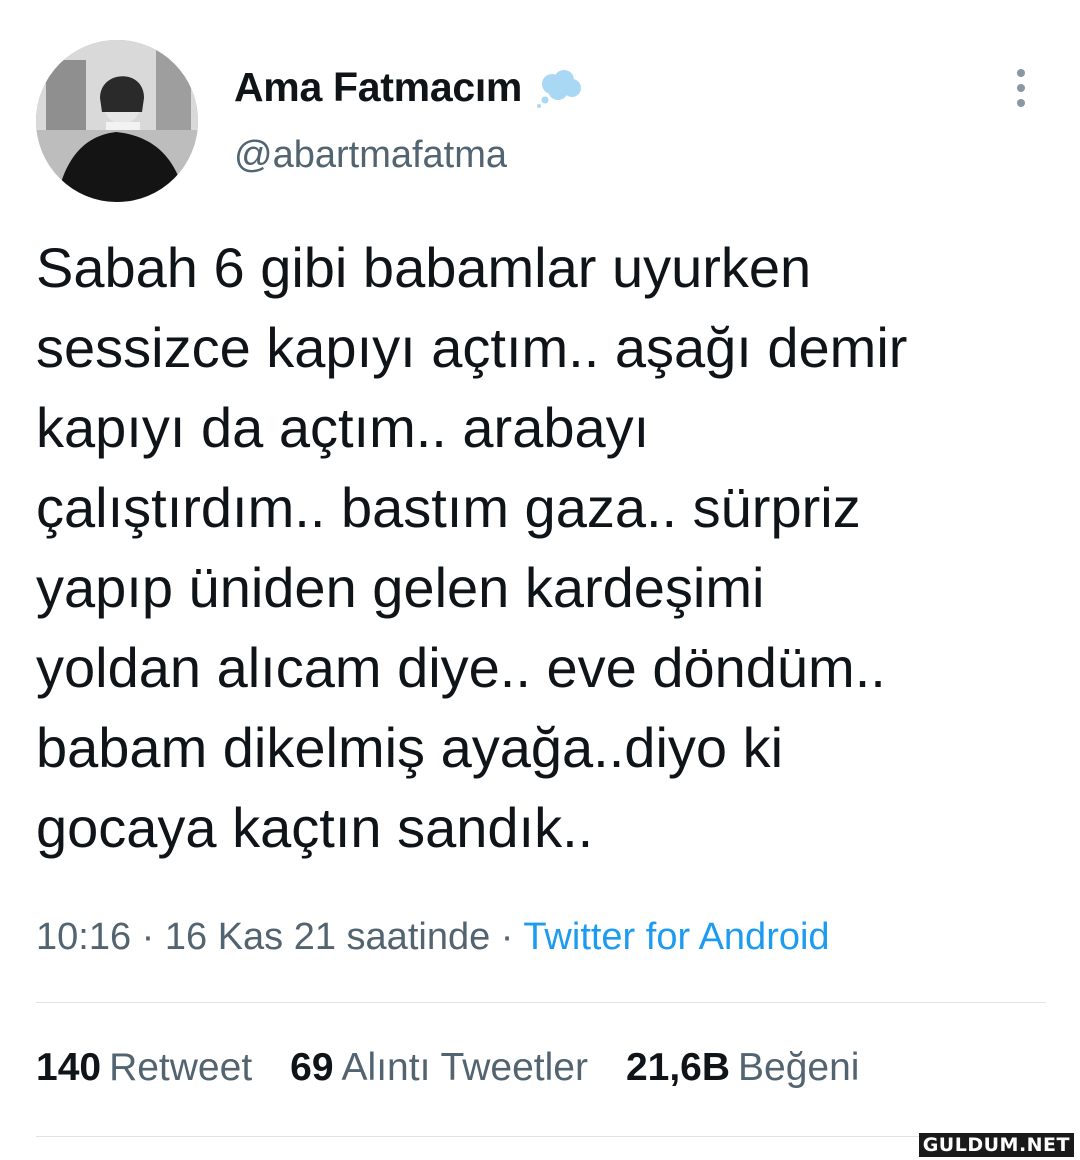 The height and width of the screenshot is (1160, 1080). I want to click on likes-count: 21,6B, so click(678, 1067).